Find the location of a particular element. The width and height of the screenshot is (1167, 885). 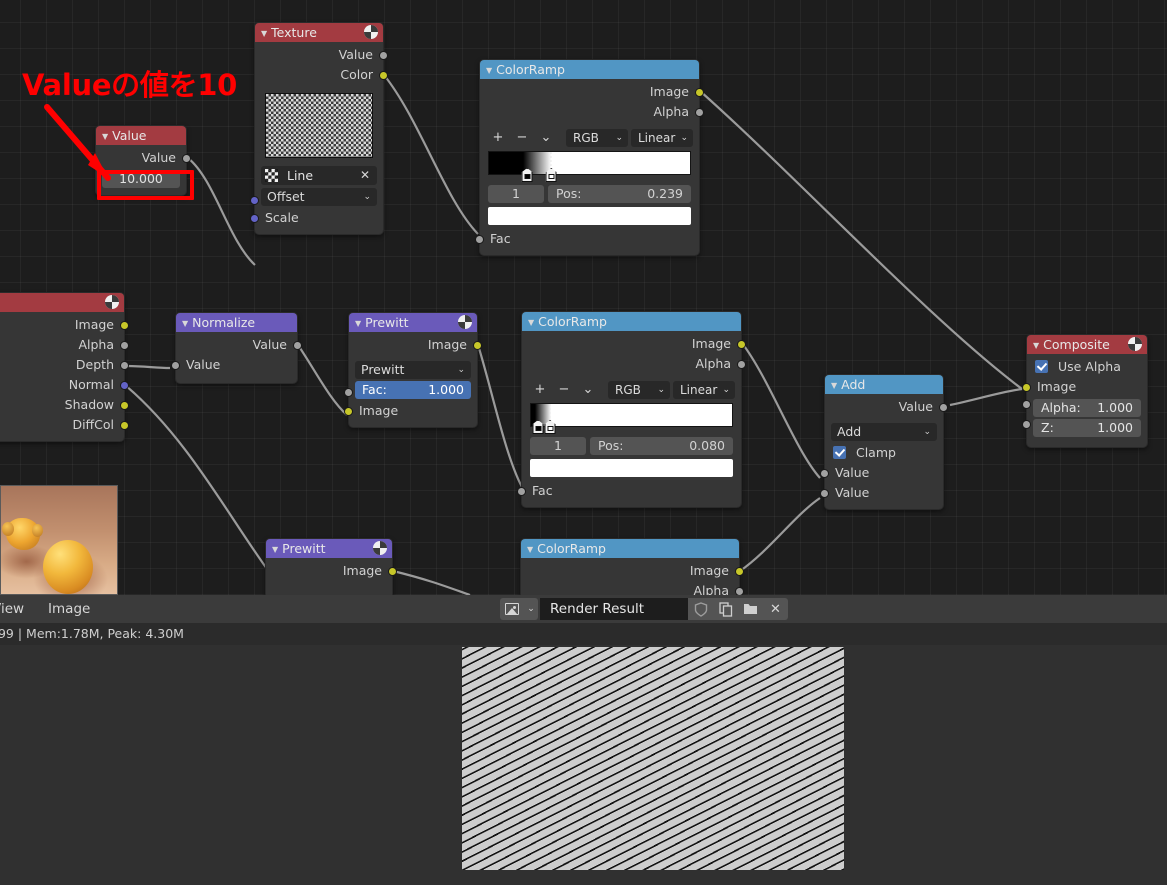

node-add-header: ▼ Add is located at coordinates (884, 384).